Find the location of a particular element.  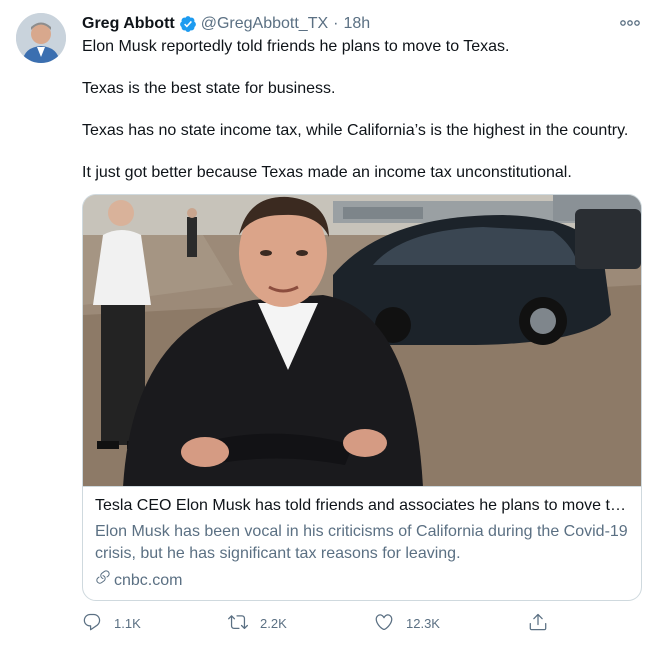

reply-button: 1.1K is located at coordinates (111, 623).